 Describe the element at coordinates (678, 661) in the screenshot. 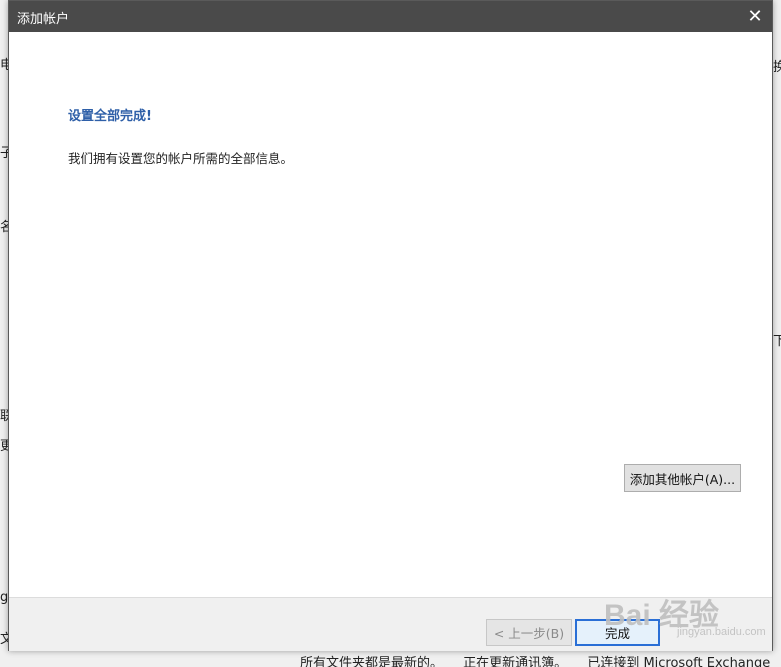

I see `status-text: 已连接到 Microsoft Exchange` at that location.